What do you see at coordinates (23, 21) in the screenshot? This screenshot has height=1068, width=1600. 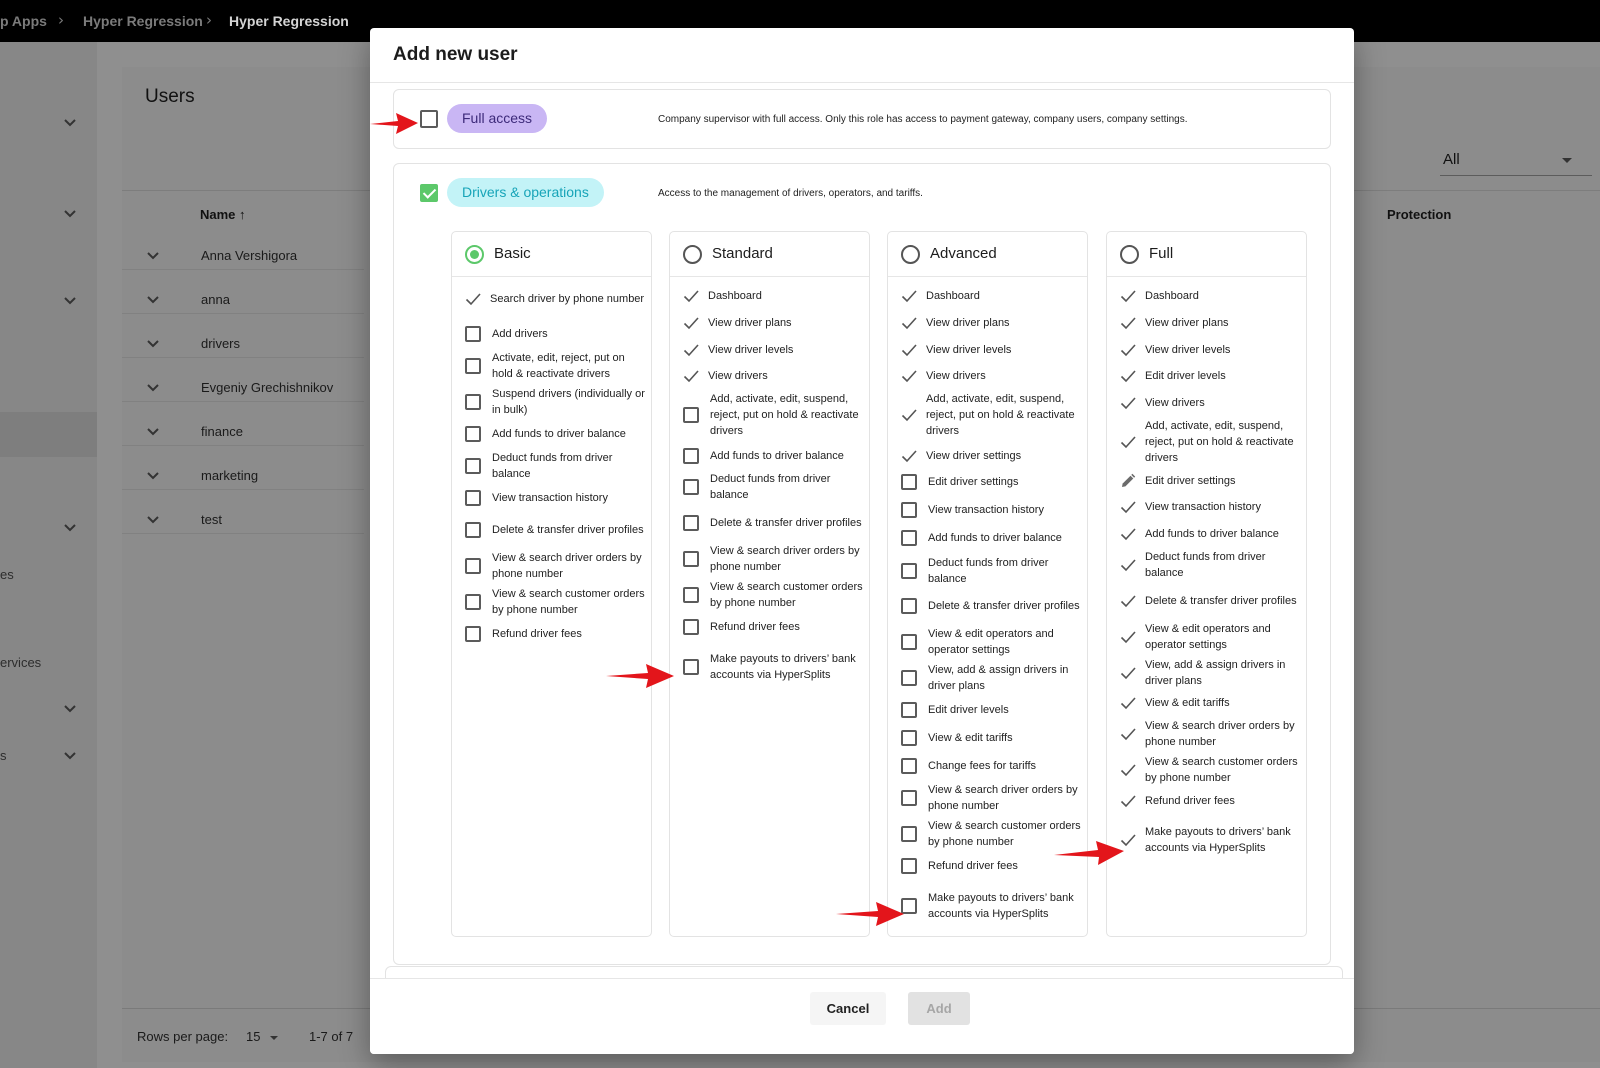 I see `breadcrumb-item: p Apps` at bounding box center [23, 21].